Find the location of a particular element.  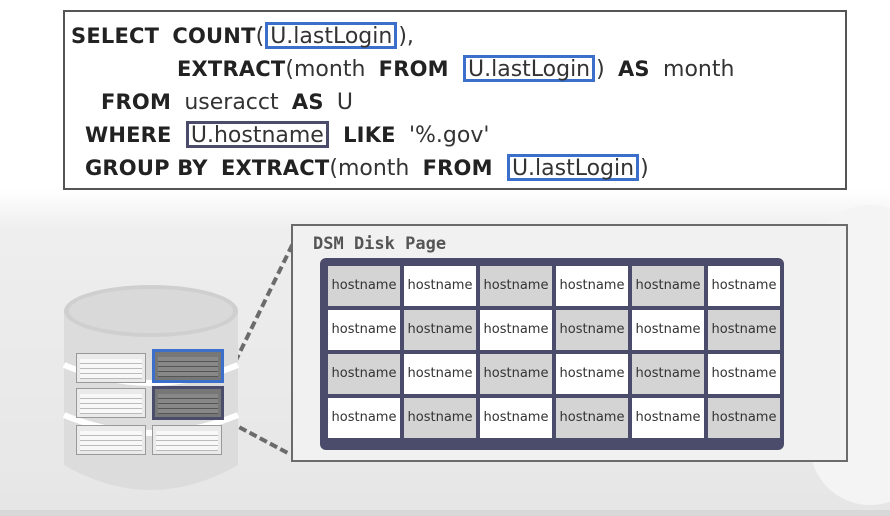

sql-text: '%.gov' is located at coordinates (449, 135).